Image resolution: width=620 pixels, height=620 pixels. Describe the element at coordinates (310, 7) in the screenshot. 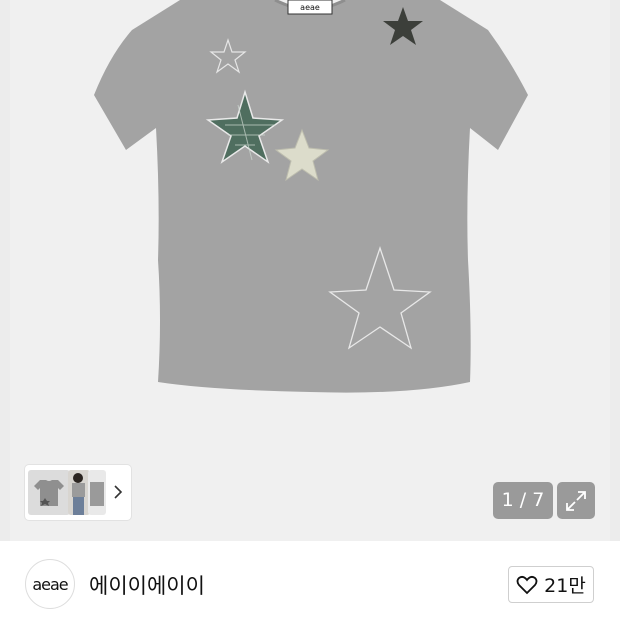

I see `shirt-logo-label: aeae` at that location.